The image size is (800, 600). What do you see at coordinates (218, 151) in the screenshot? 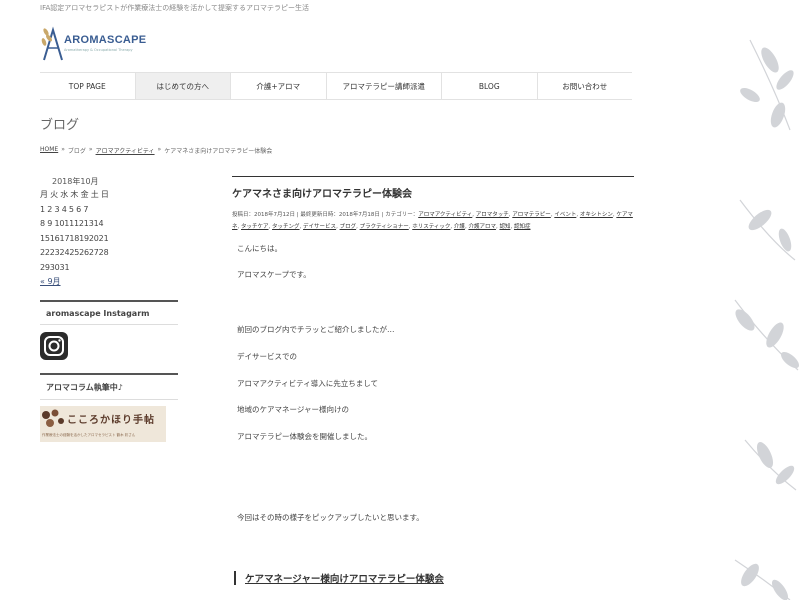
I see `breadcrumb-current: ケアマネさま向けアロマテラピー体験会` at bounding box center [218, 151].